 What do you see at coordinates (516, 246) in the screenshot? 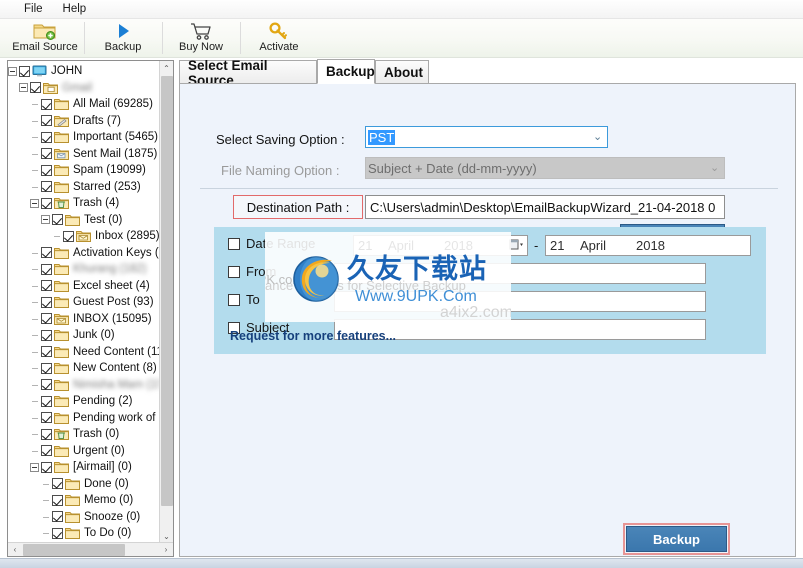
I see `calendar-dropdown-icon` at bounding box center [516, 246].